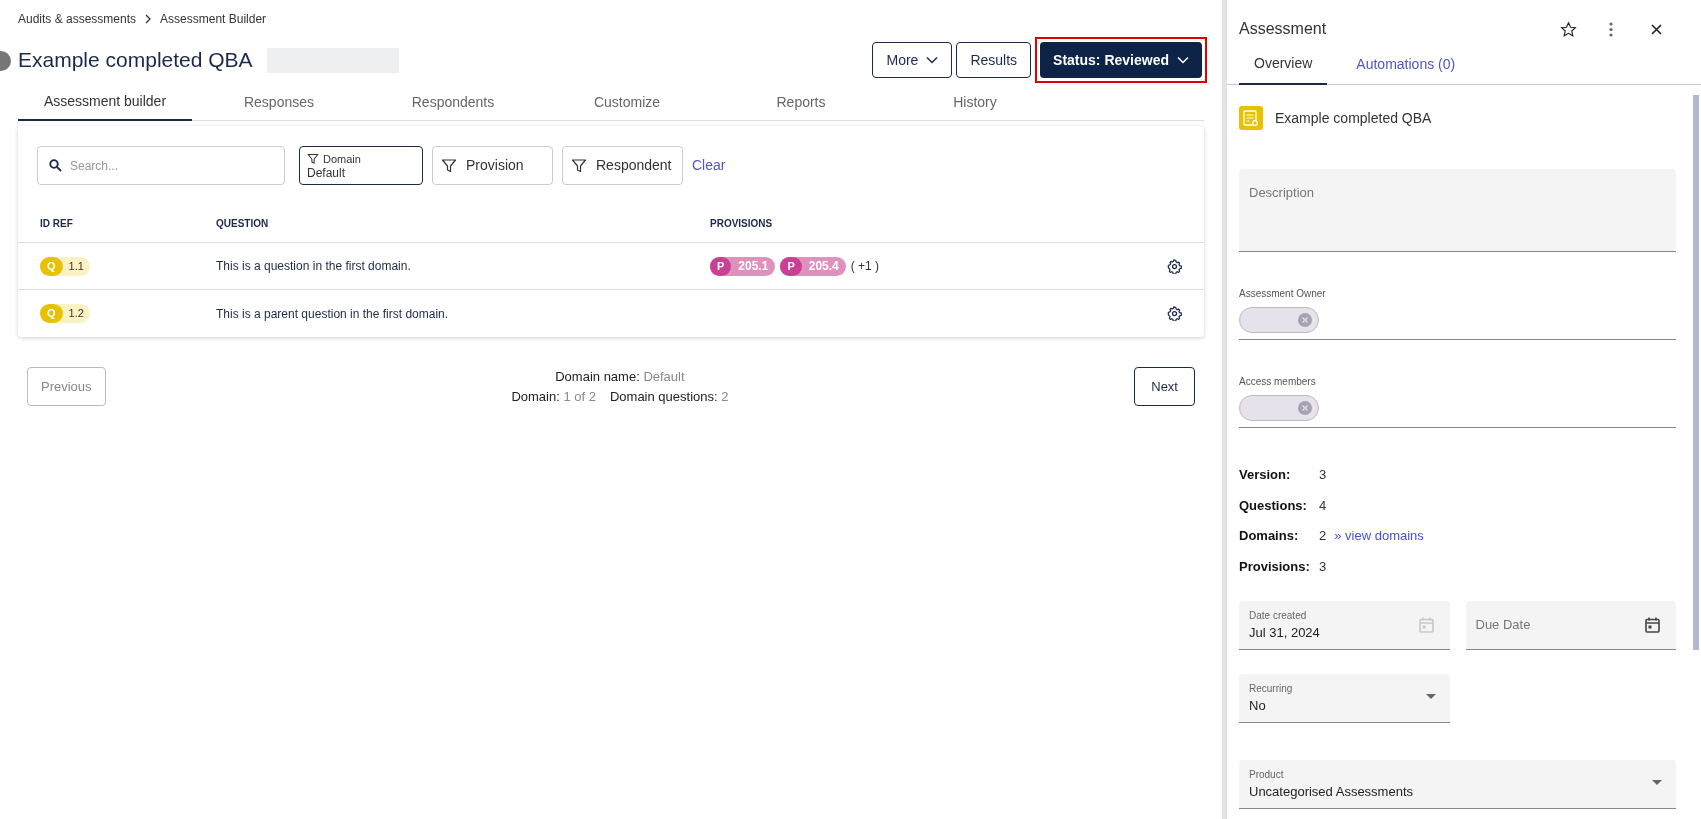 The width and height of the screenshot is (1701, 819). What do you see at coordinates (994, 60) in the screenshot?
I see `results-button: Results` at bounding box center [994, 60].